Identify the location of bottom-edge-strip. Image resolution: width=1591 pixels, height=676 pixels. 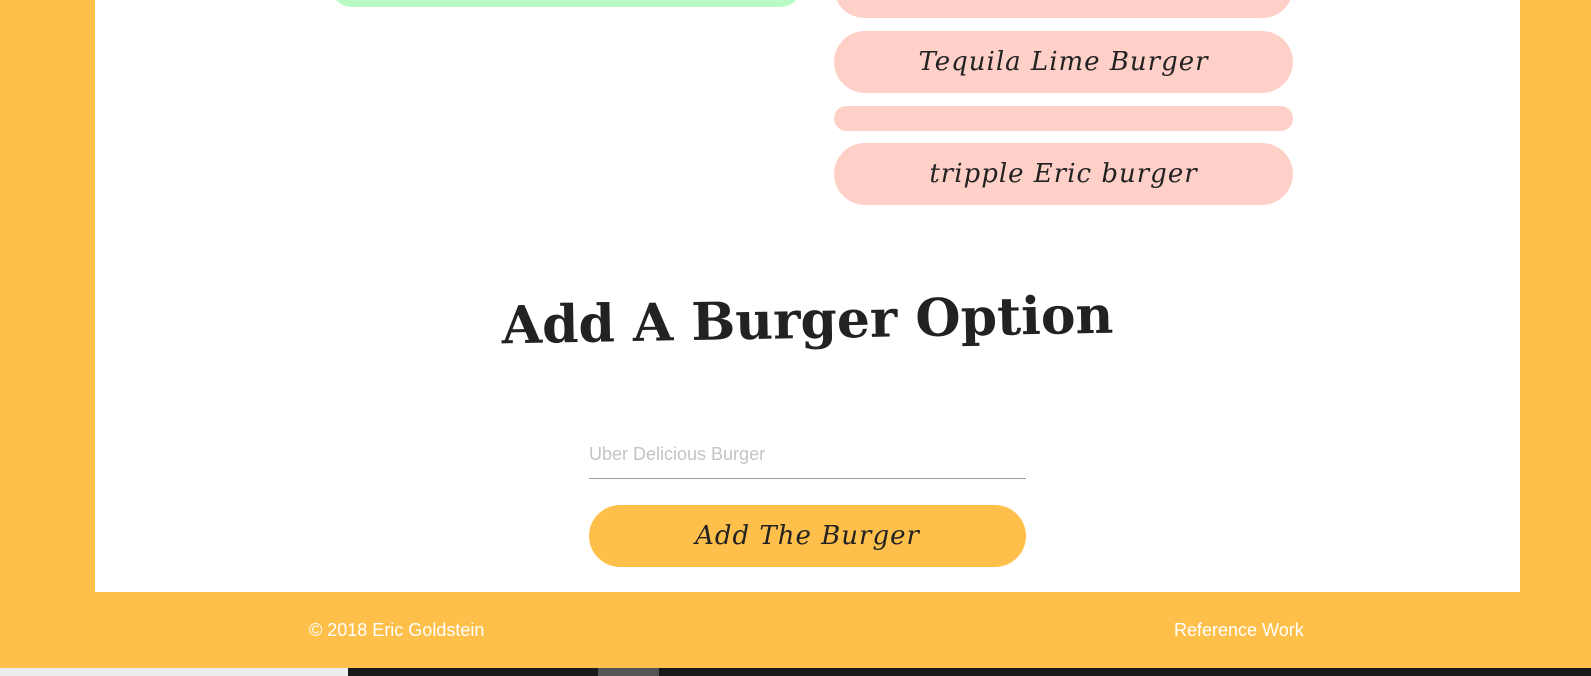
(795, 672).